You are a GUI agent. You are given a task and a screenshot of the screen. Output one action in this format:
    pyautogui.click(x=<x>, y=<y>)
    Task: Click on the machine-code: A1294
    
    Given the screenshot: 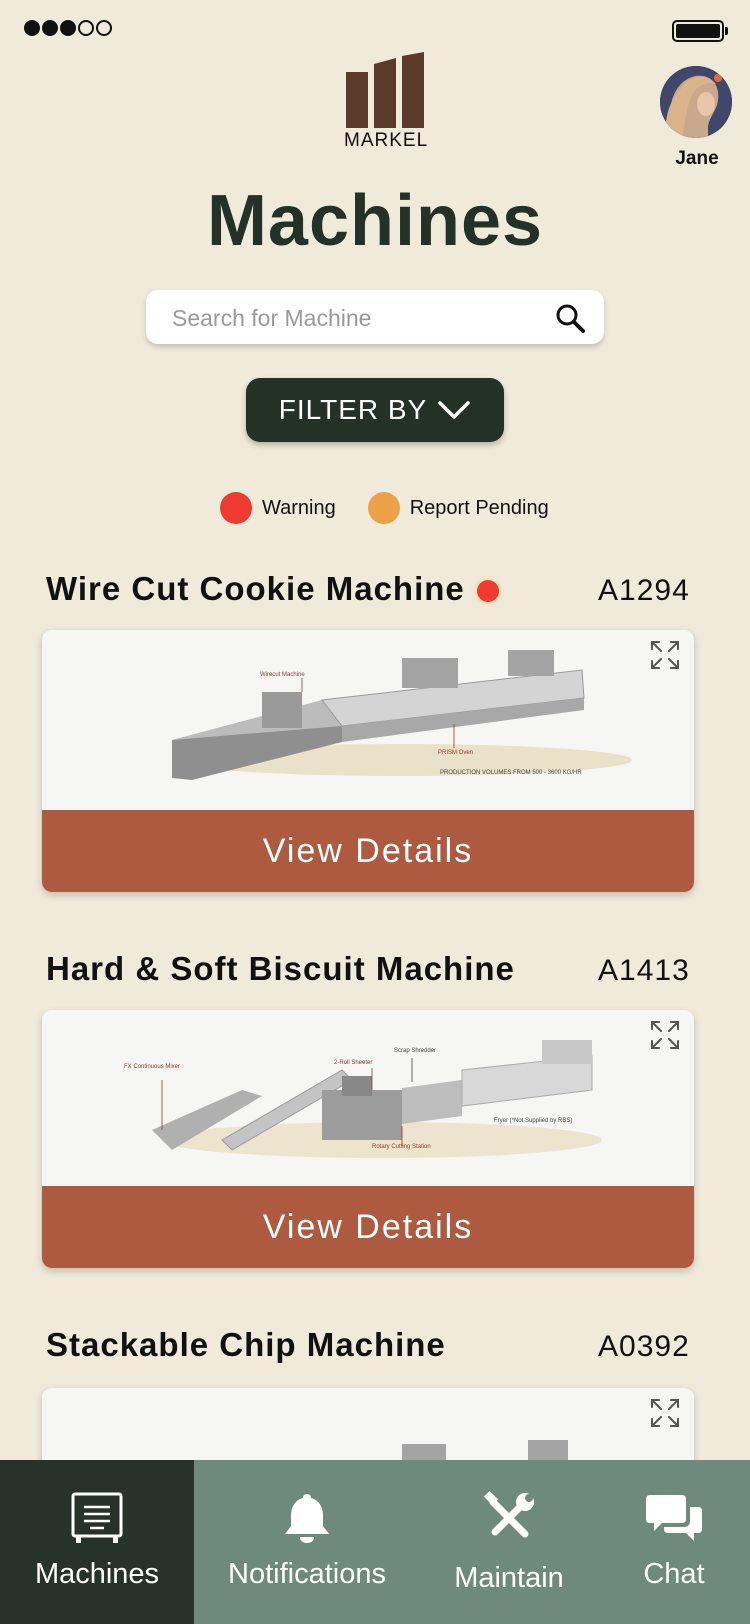 What is the action you would take?
    pyautogui.click(x=644, y=590)
    